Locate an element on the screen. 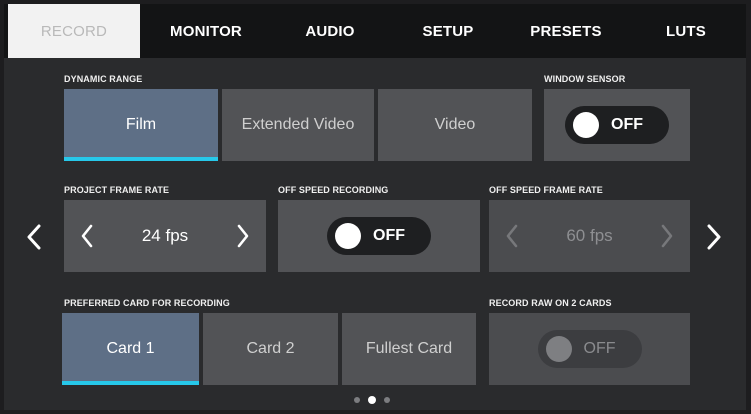 This screenshot has height=414, width=751. window-sensor-panel: OFF is located at coordinates (617, 125).